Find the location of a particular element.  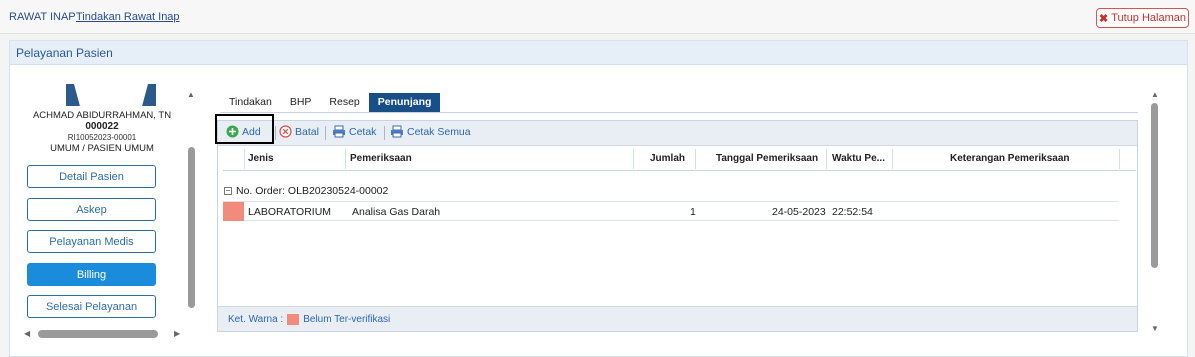

order-group-row: − No. Order: OLB20230524-00002 is located at coordinates (306, 191).